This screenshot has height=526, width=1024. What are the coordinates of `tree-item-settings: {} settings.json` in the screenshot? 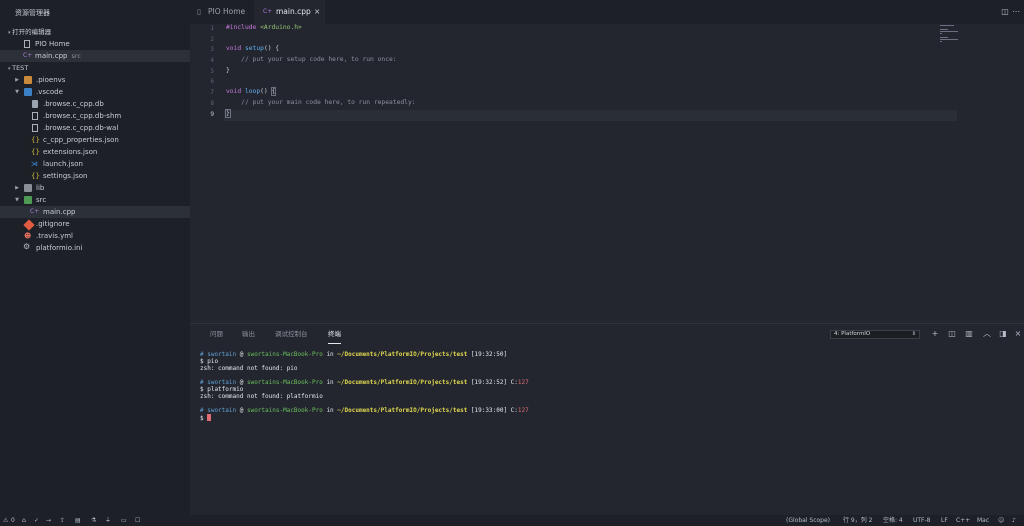 It's located at (95, 176).